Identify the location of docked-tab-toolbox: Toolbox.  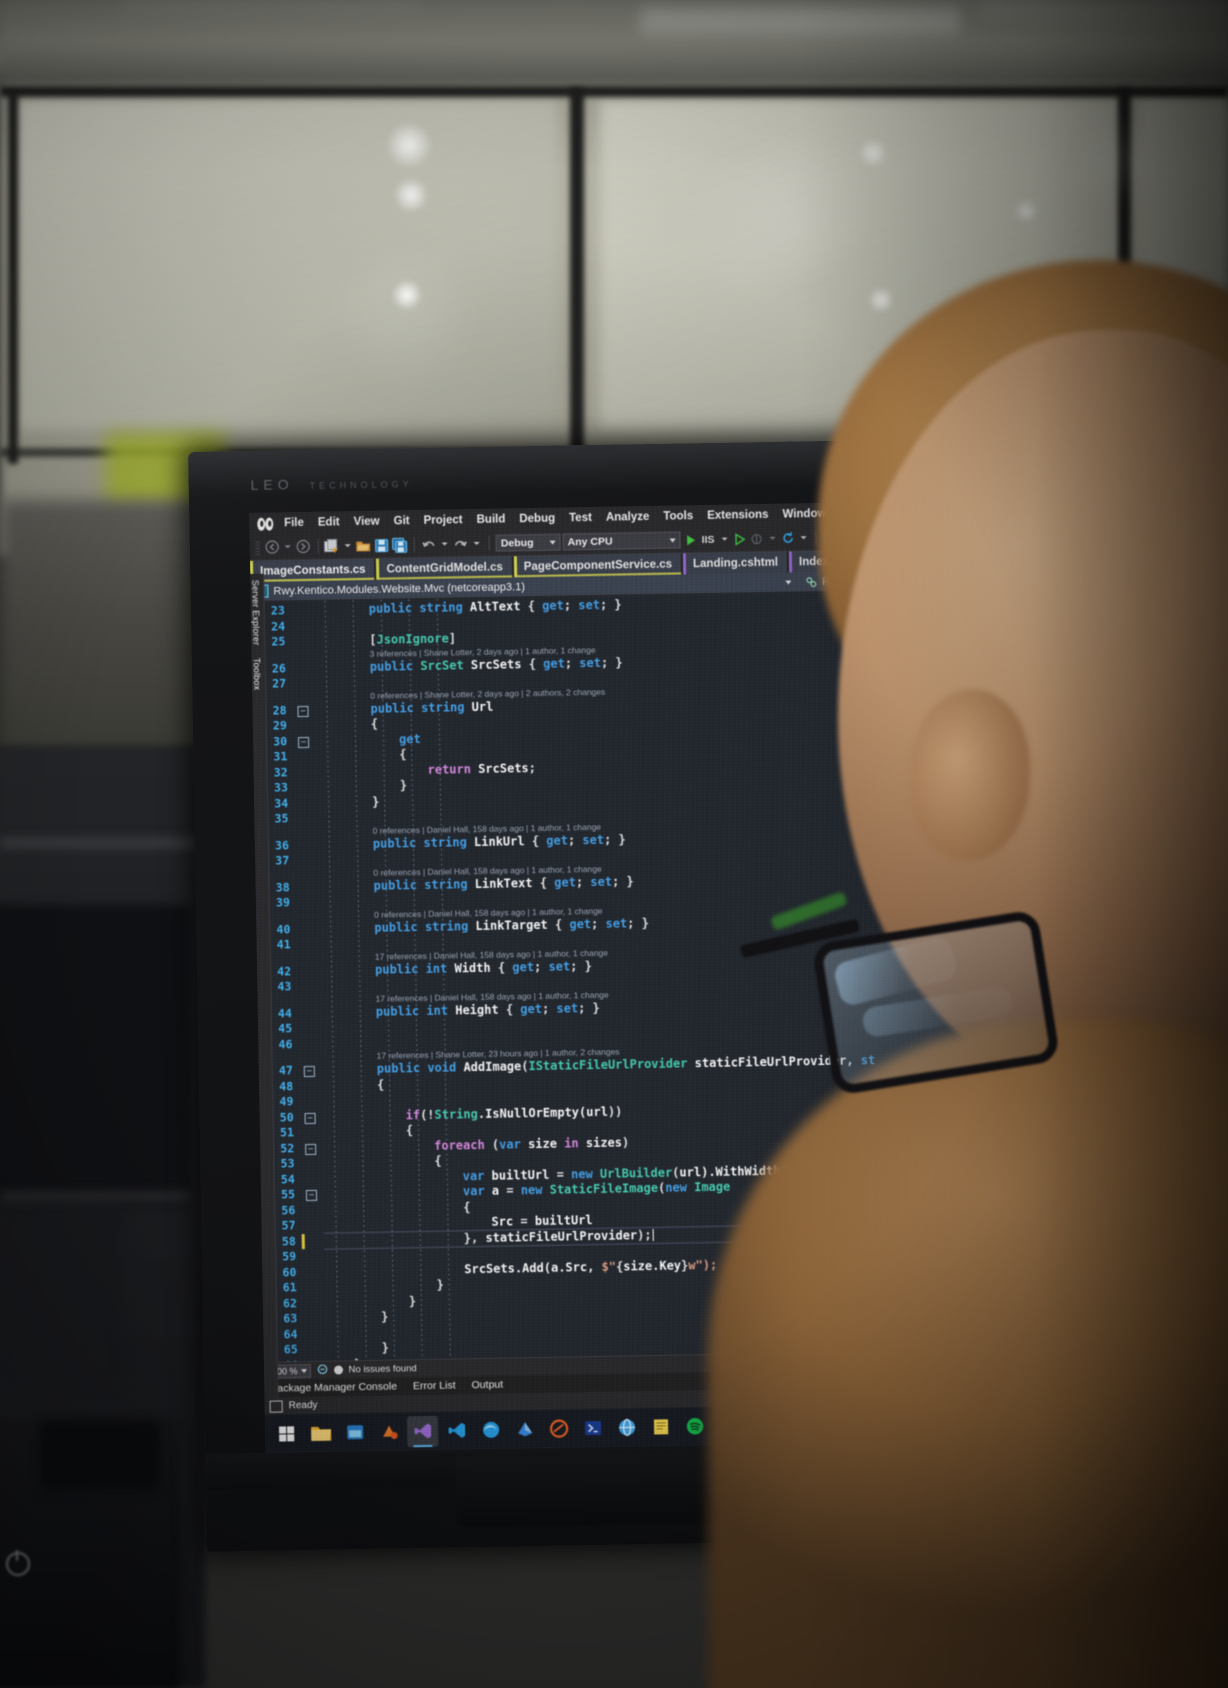
(257, 673).